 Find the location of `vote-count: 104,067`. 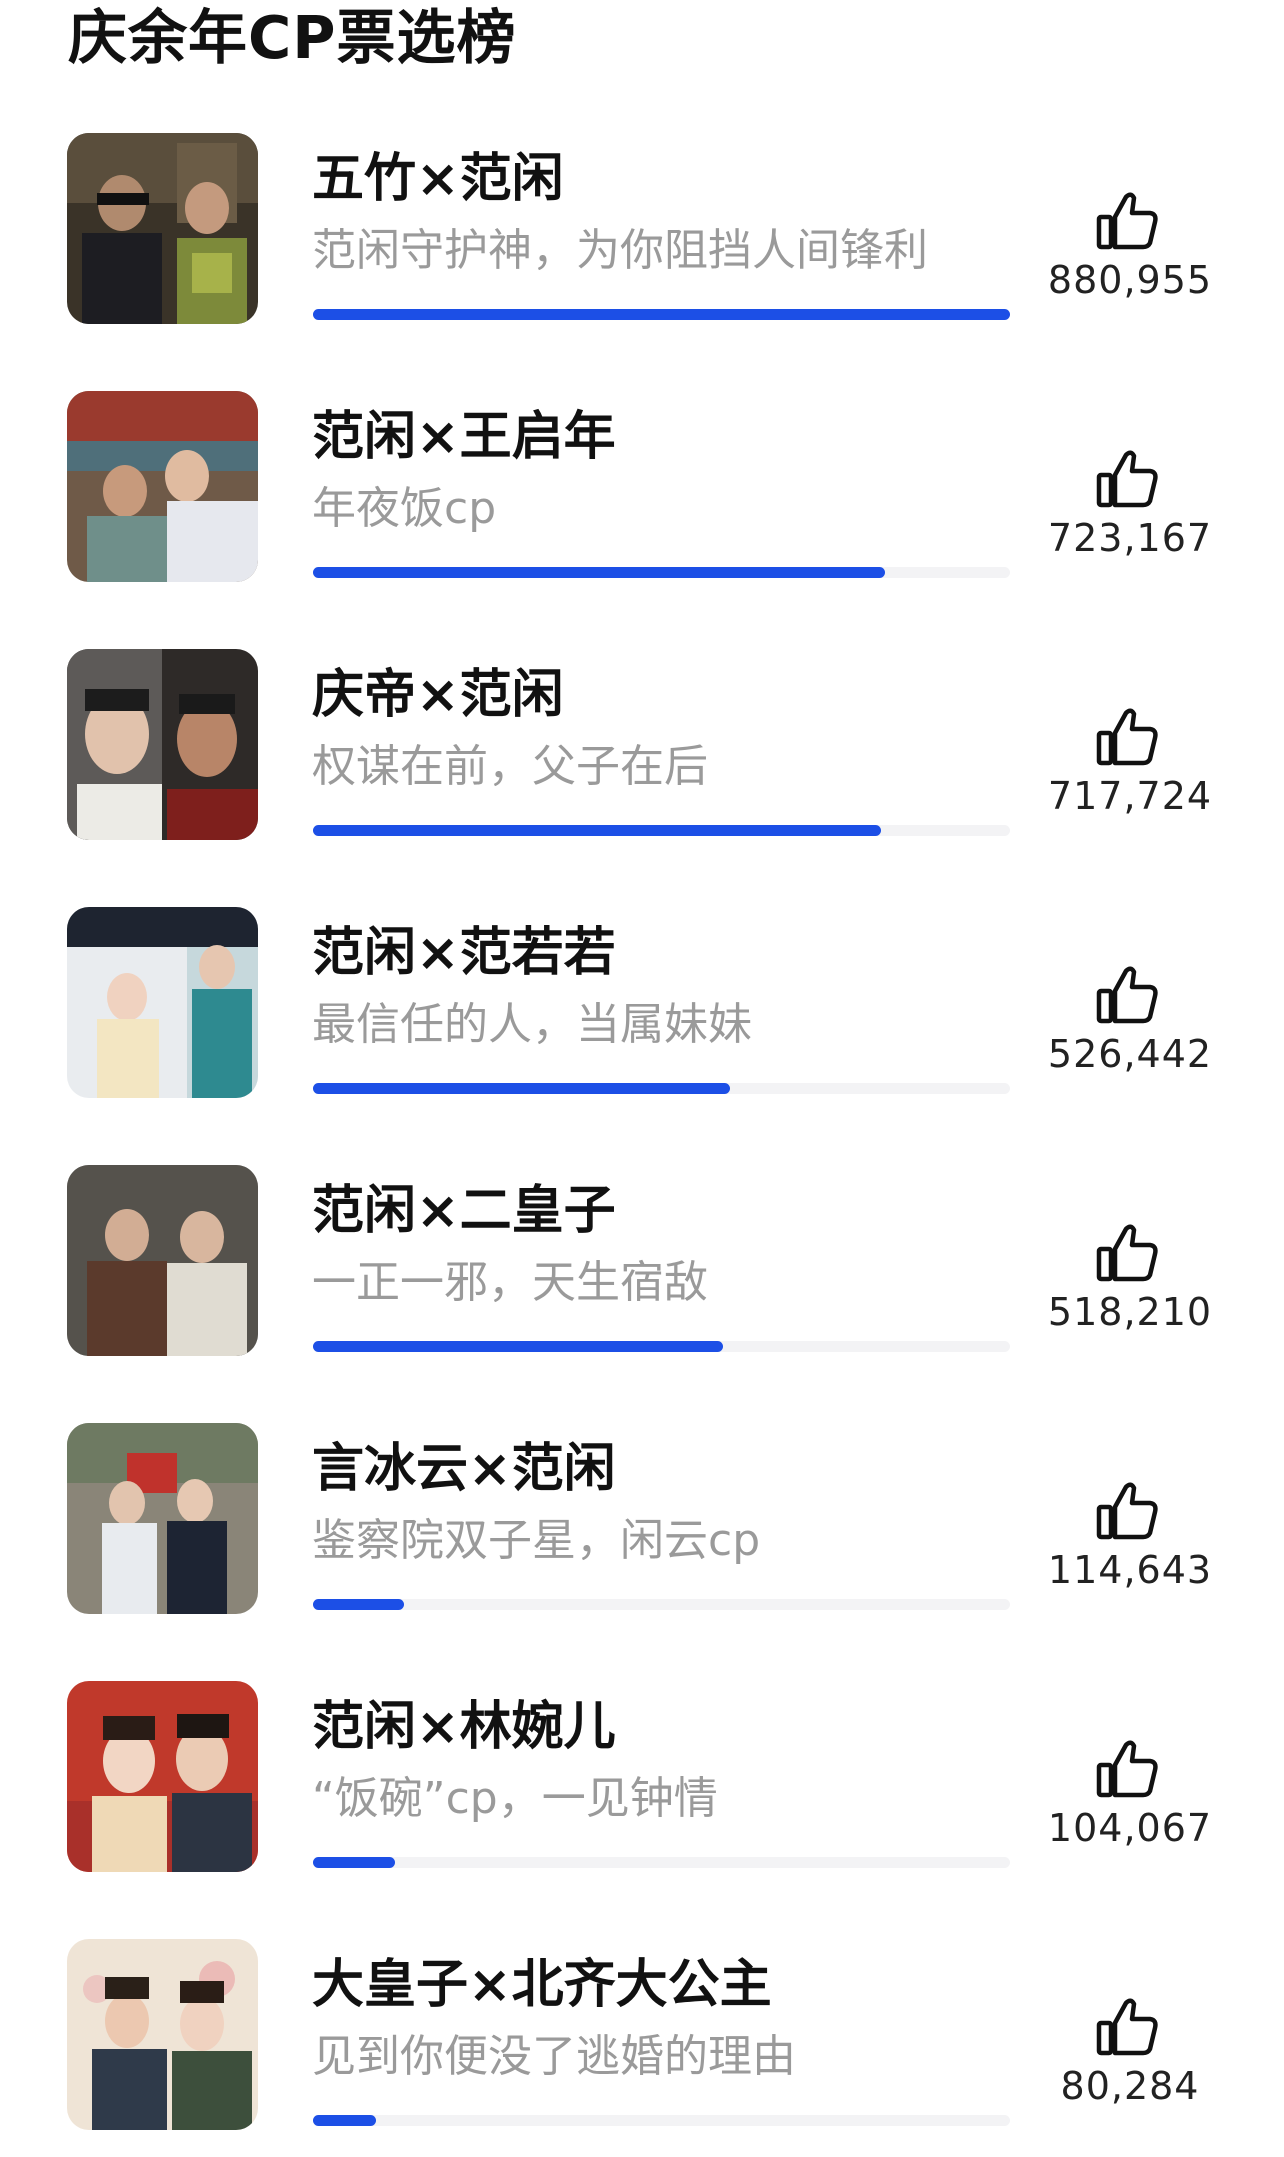

vote-count: 104,067 is located at coordinates (1130, 1828).